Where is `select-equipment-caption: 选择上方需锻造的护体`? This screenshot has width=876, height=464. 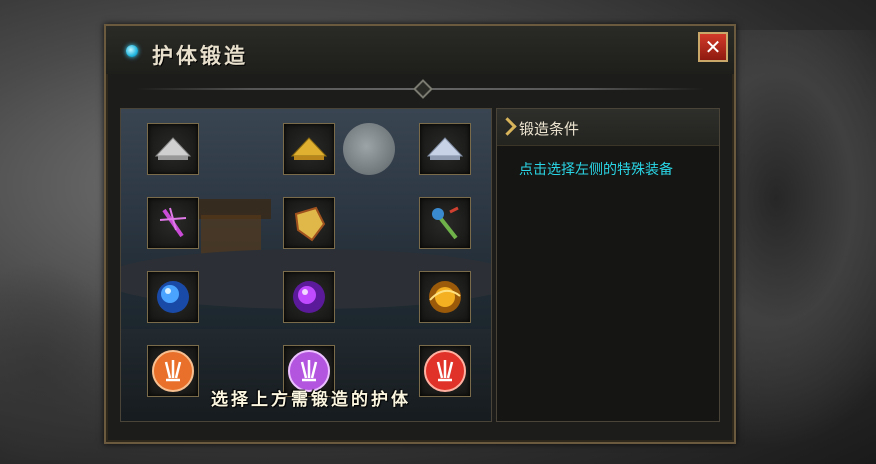
select-equipment-caption: 选择上方需锻造的护体 is located at coordinates (311, 400).